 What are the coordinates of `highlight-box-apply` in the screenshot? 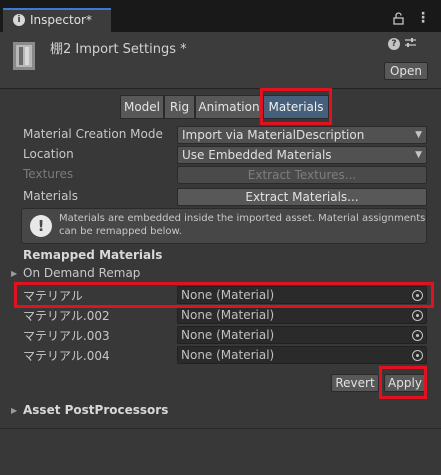 It's located at (403, 382).